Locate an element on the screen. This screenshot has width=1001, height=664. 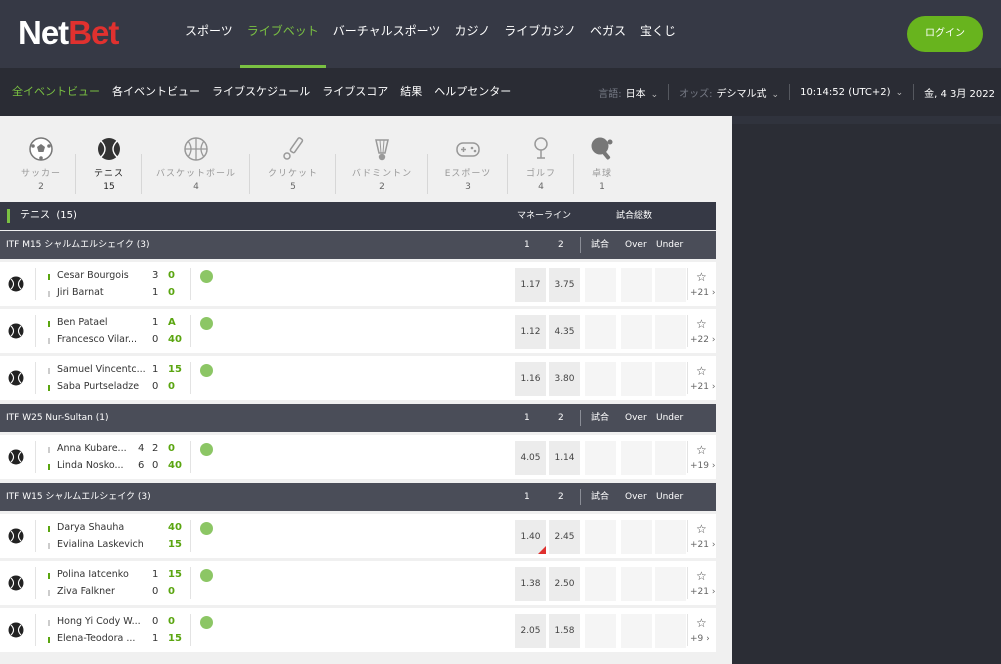
sport-tab-shuttlecock: バドミントン 2 is located at coordinates (382, 165).